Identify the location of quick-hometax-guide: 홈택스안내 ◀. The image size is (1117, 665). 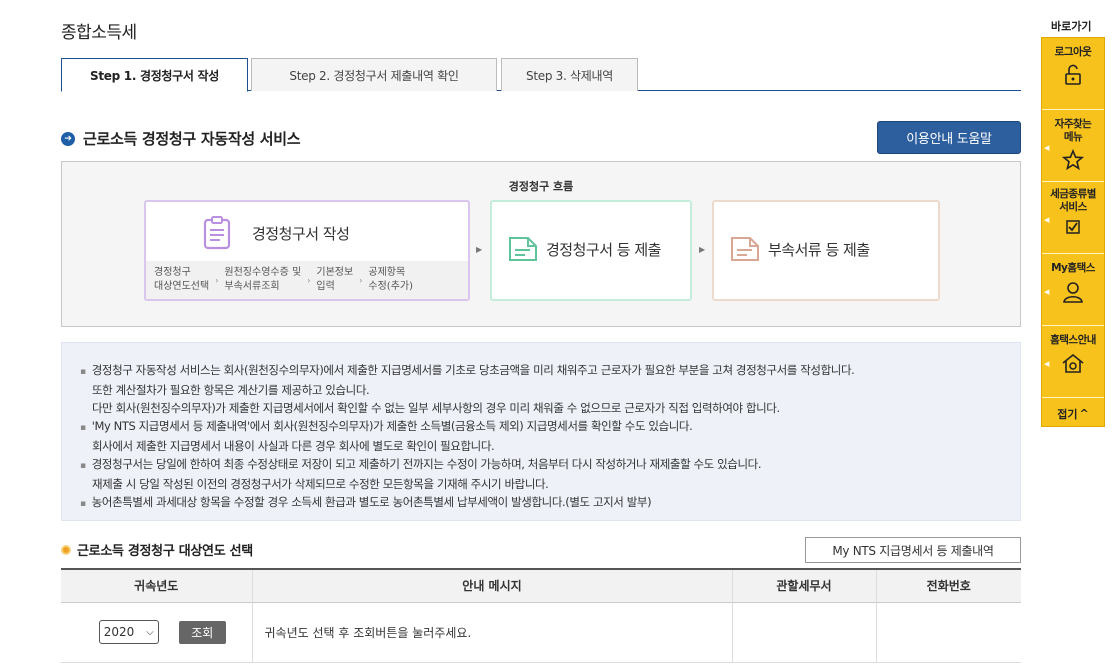
(1073, 362).